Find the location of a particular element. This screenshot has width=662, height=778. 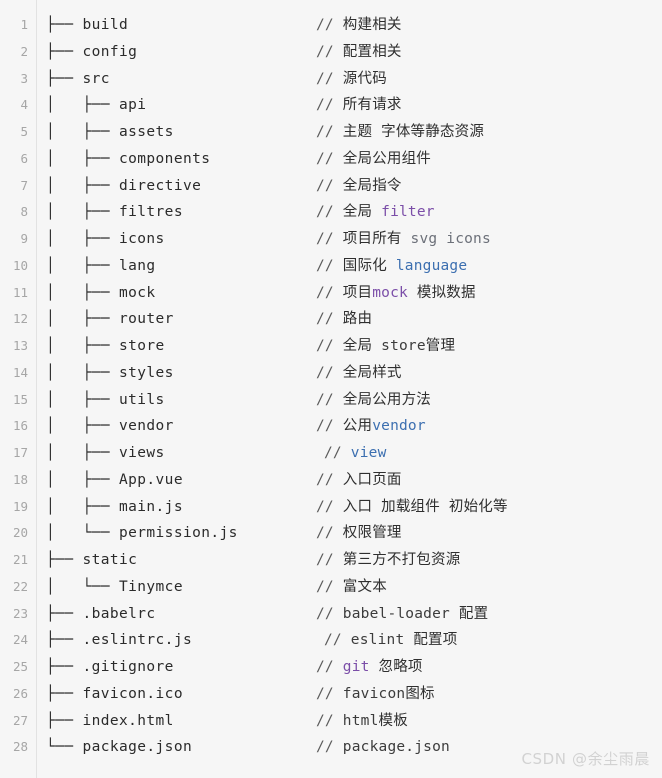

comment-token: favicon is located at coordinates (374, 693).